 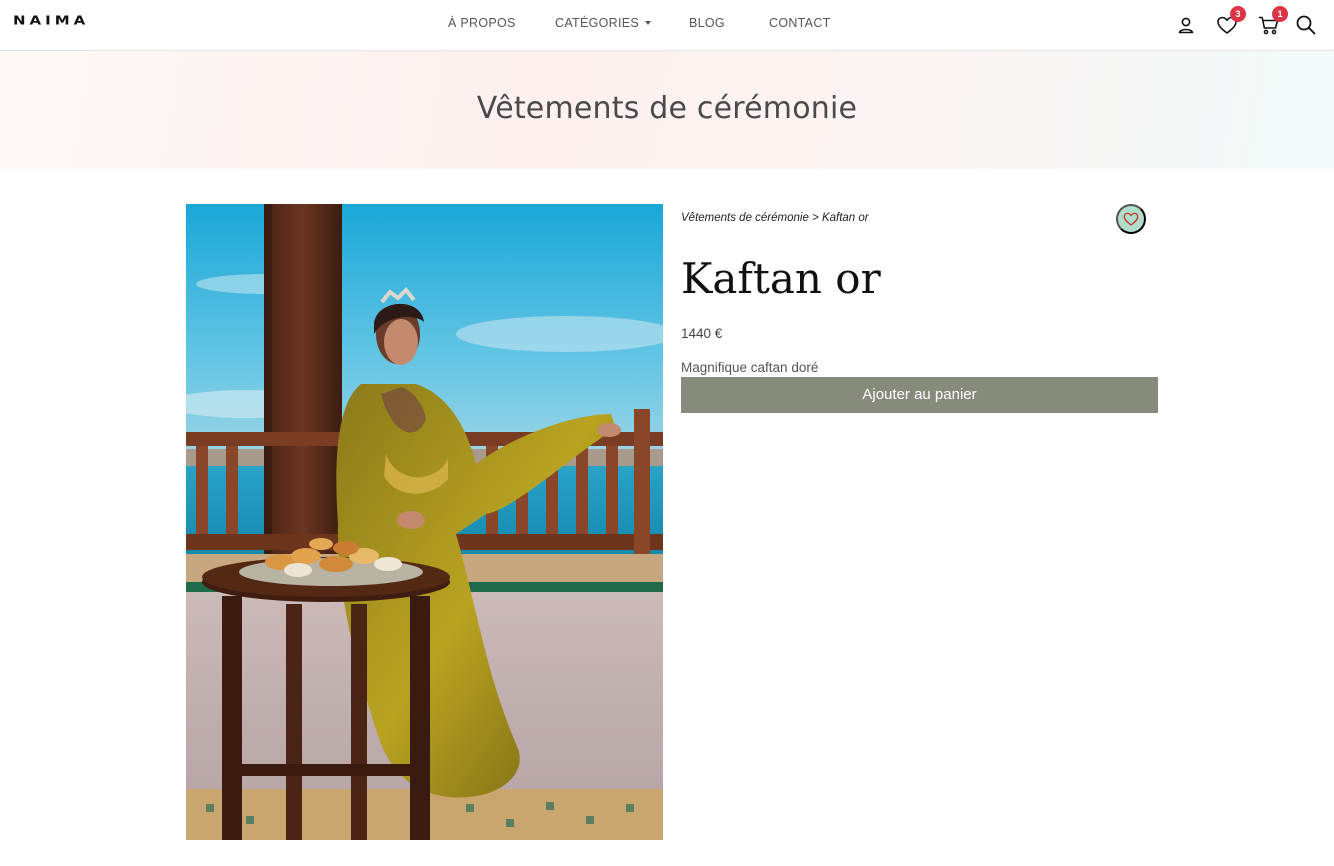 What do you see at coordinates (1280, 14) in the screenshot?
I see `cart-count-badge: 1` at bounding box center [1280, 14].